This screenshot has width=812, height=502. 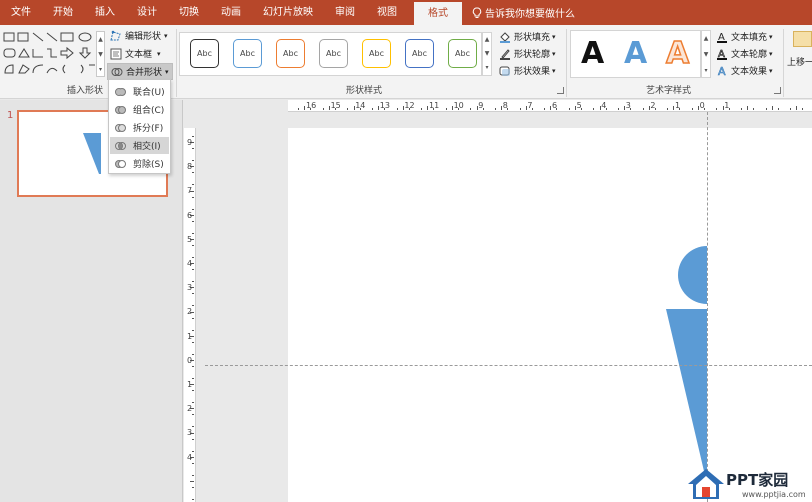 I want to click on shape-styles-gallery-scroll: ▲ ▼ ▾, so click(x=487, y=54).